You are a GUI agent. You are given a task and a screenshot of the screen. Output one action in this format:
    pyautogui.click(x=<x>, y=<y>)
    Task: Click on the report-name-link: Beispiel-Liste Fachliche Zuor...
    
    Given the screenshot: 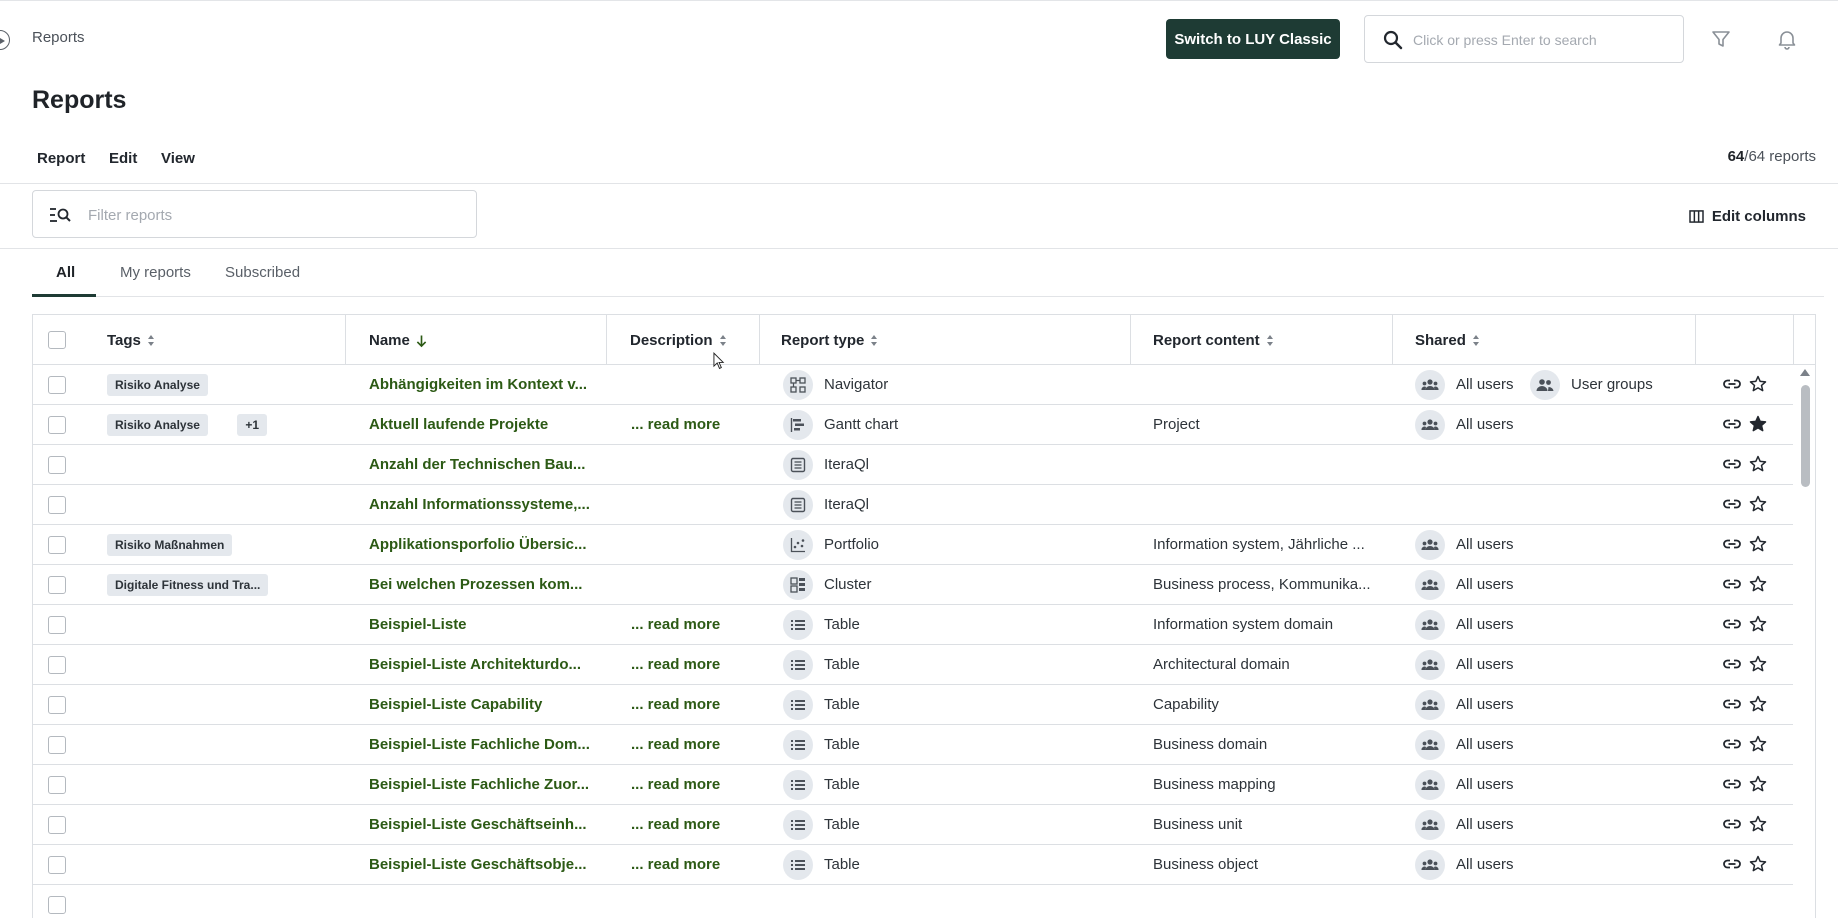 What is the action you would take?
    pyautogui.click(x=479, y=784)
    